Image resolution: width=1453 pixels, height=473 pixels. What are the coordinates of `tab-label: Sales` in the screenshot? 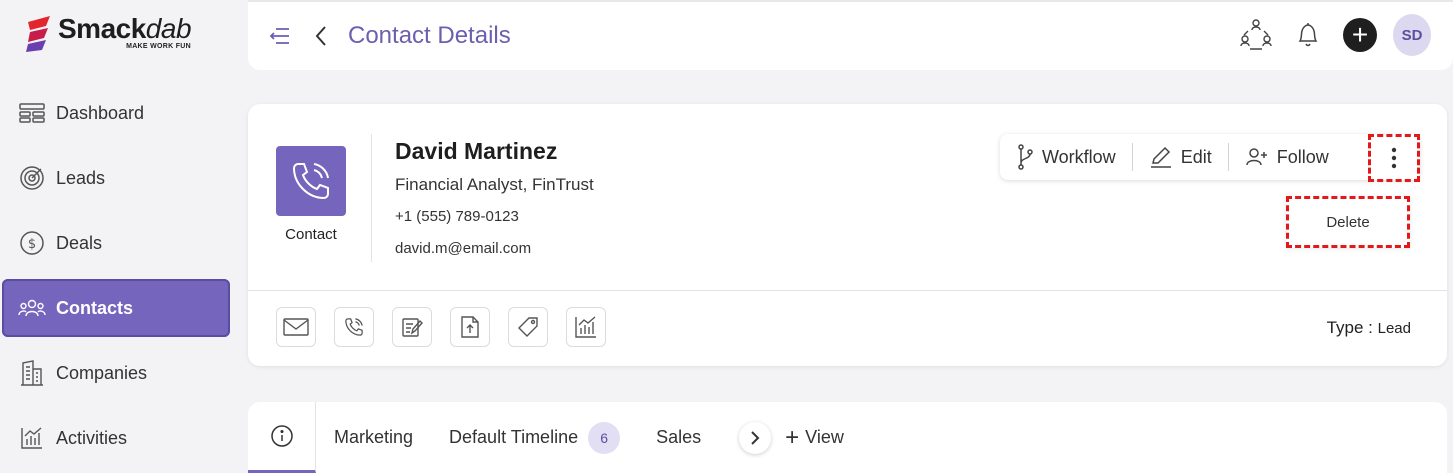 It's located at (679, 437).